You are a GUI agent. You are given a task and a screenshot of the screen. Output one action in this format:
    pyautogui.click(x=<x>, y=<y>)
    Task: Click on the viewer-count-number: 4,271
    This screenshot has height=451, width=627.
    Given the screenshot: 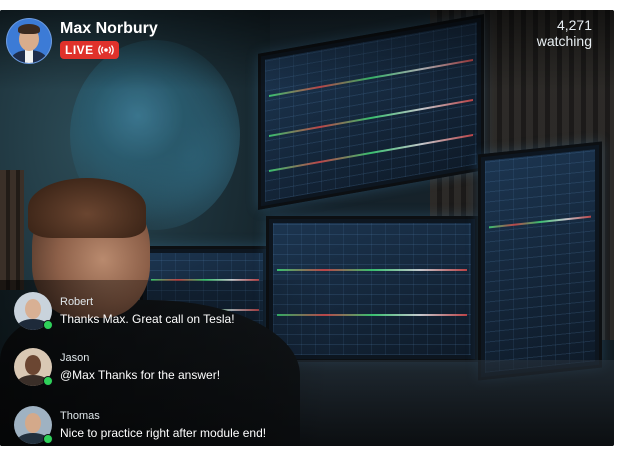 What is the action you would take?
    pyautogui.click(x=574, y=25)
    